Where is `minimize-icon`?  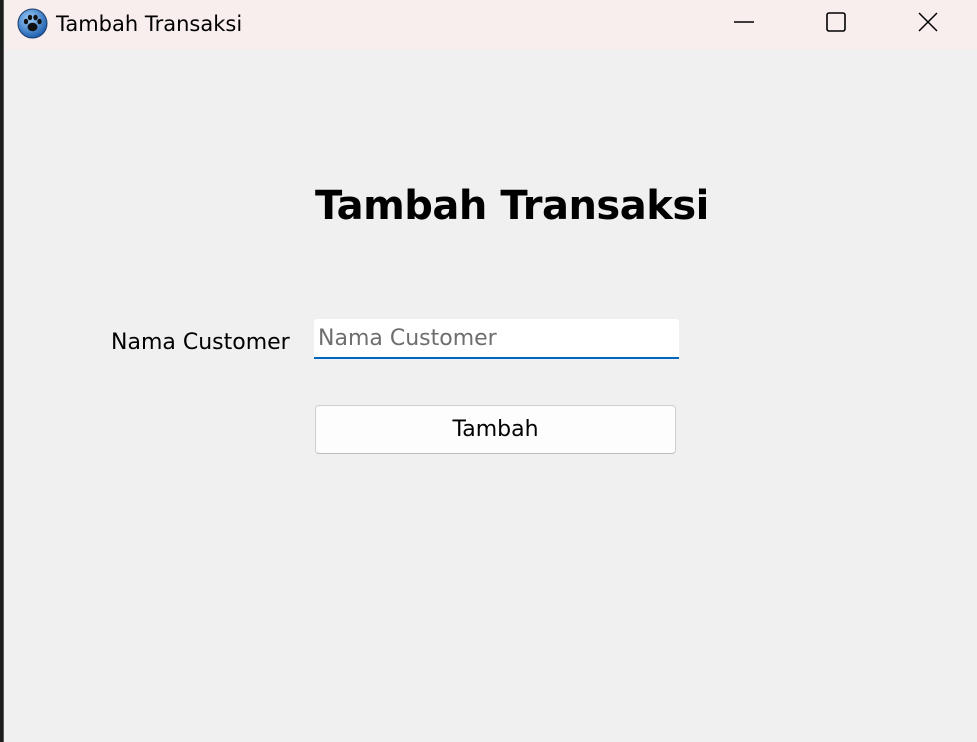 minimize-icon is located at coordinates (744, 24).